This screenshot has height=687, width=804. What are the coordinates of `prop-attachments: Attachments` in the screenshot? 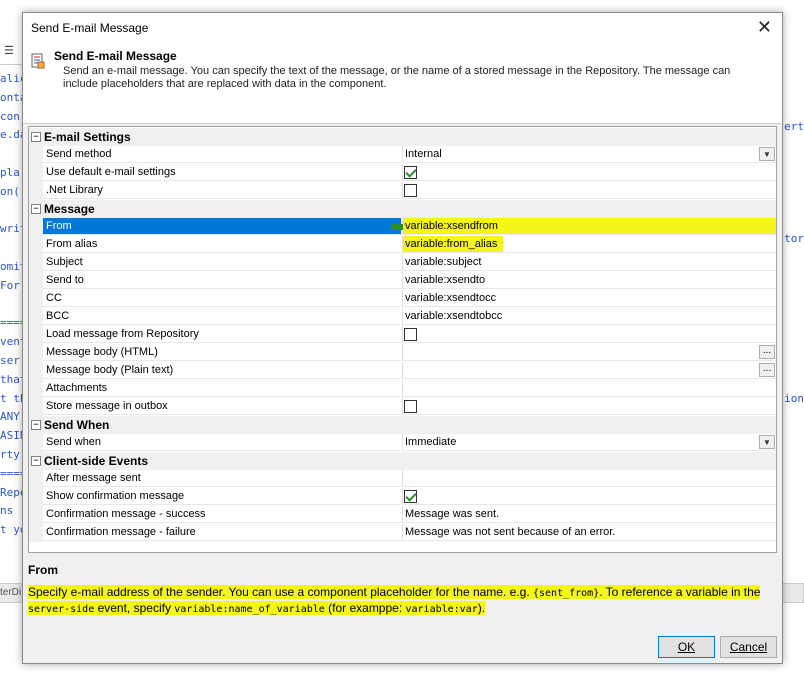 It's located at (402, 389).